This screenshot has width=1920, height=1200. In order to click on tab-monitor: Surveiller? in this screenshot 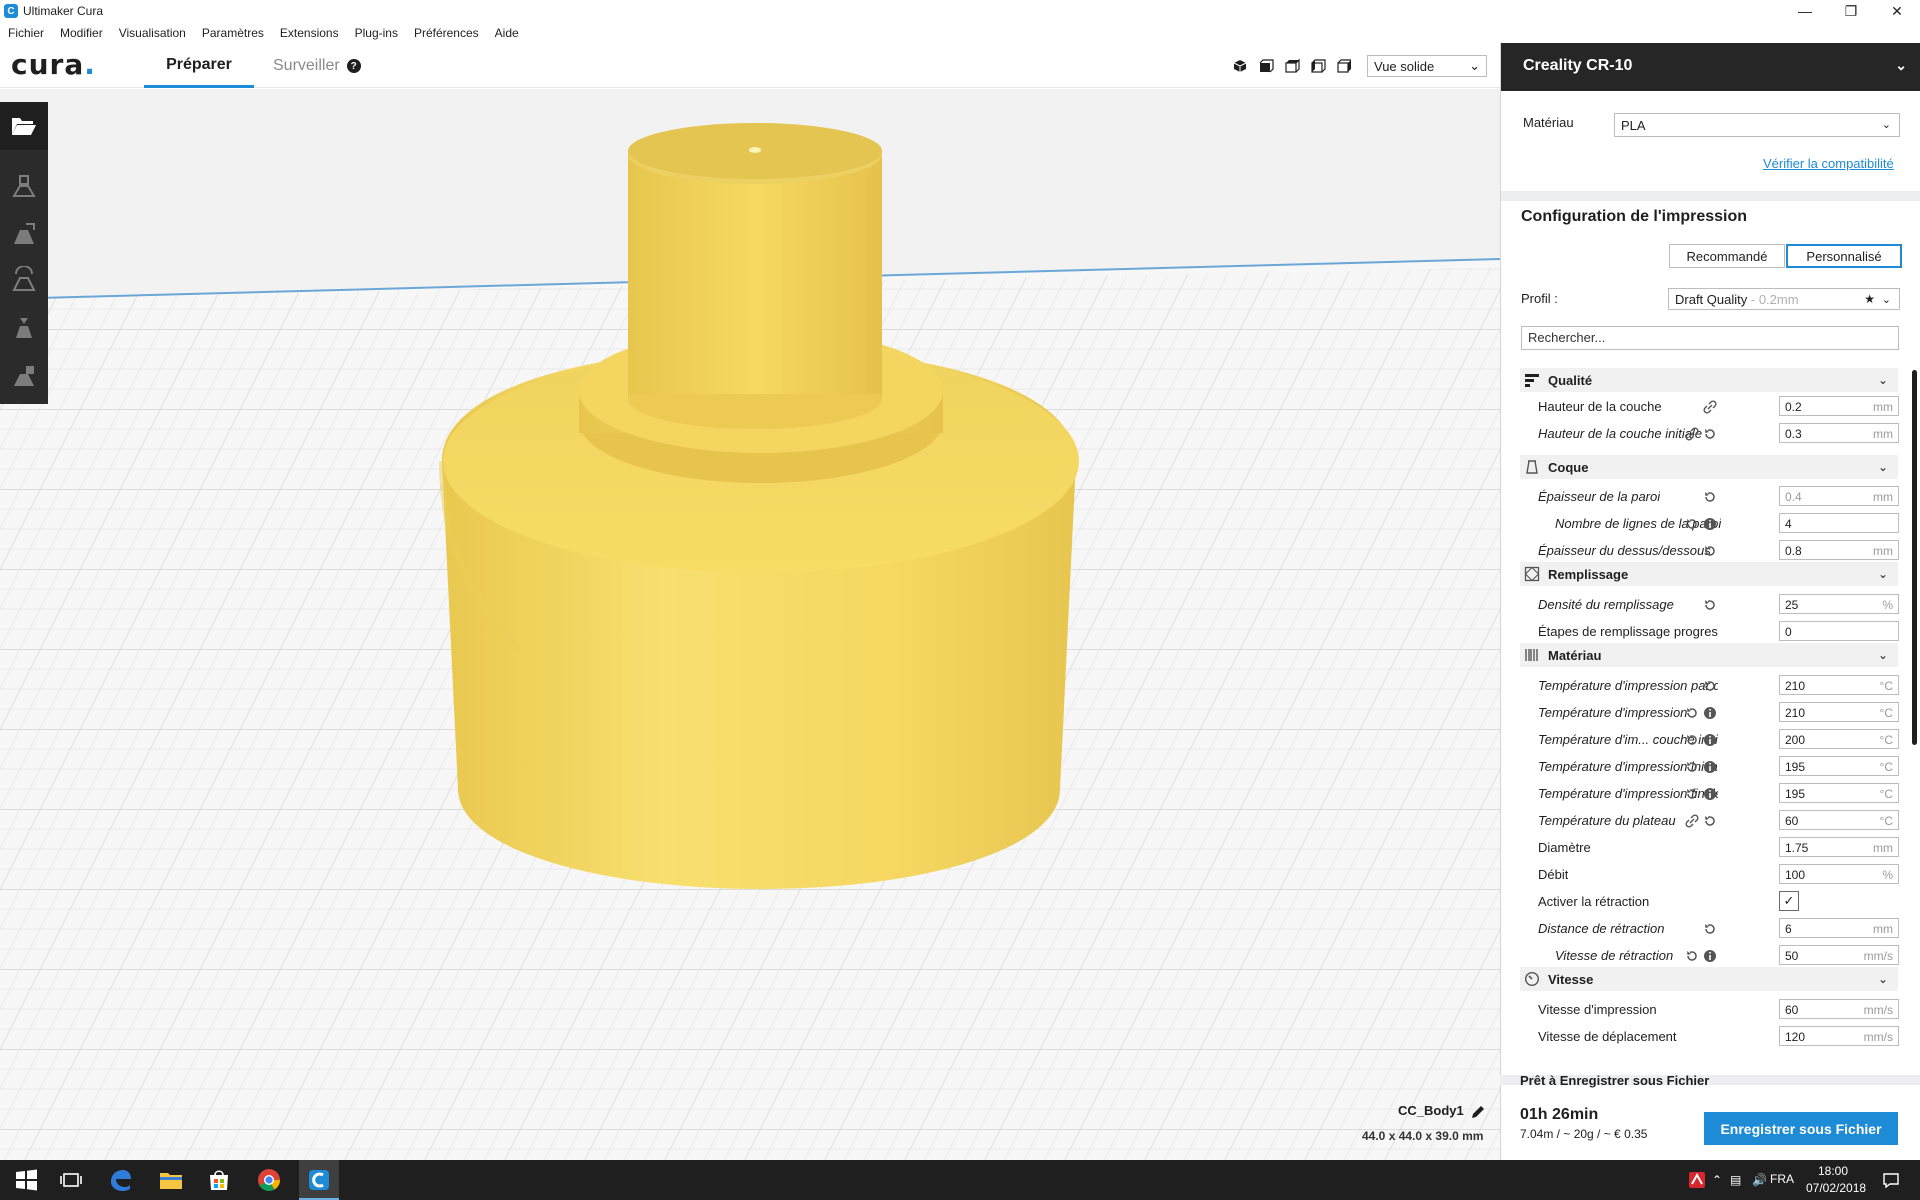, I will do `click(317, 66)`.